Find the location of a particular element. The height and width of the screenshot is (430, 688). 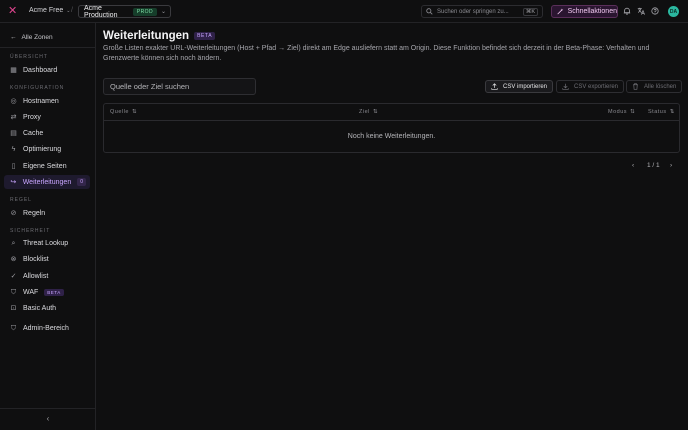

column-label: Quelle is located at coordinates (119, 112).